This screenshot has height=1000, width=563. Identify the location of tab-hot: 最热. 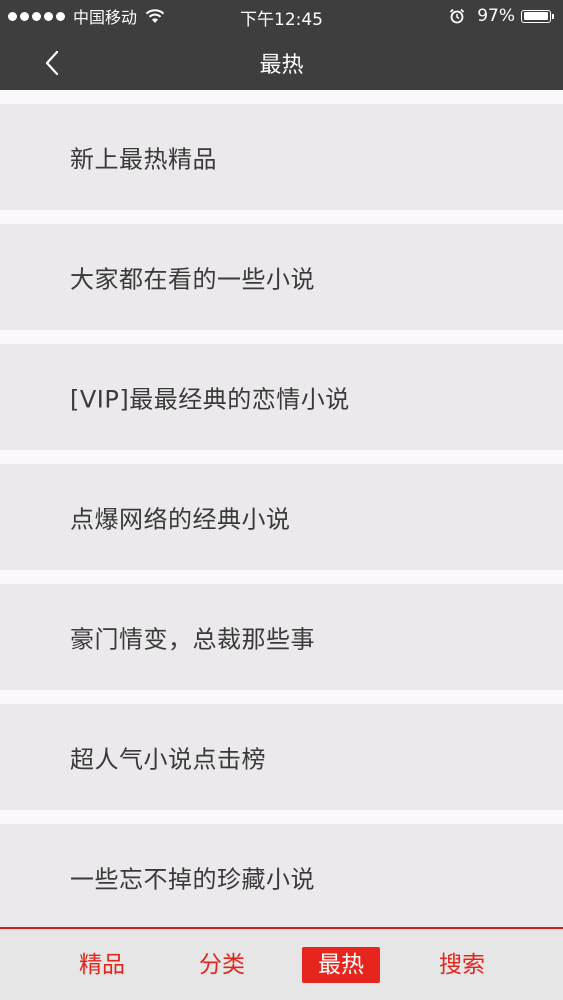
(341, 965).